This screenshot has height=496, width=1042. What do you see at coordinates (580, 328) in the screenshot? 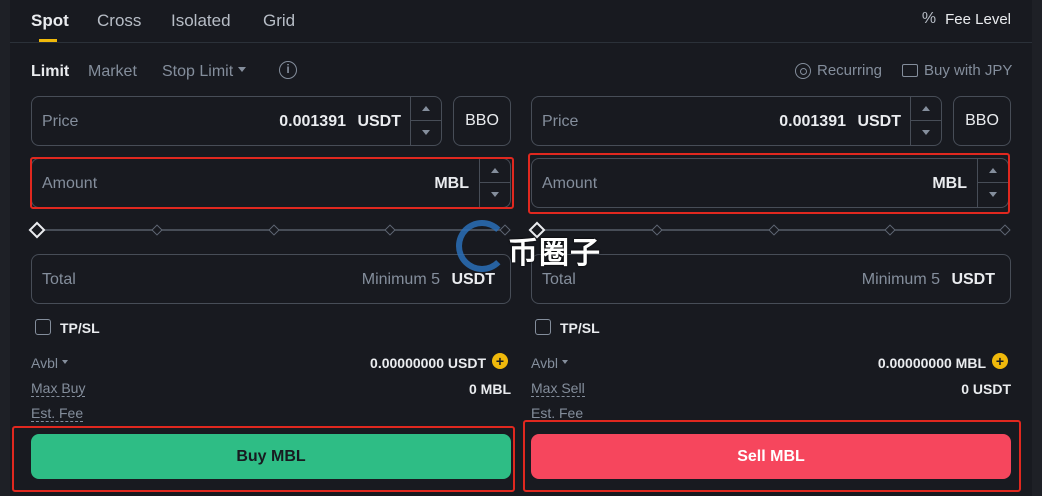
I see `sell-tpsl-label: TP/SL` at bounding box center [580, 328].